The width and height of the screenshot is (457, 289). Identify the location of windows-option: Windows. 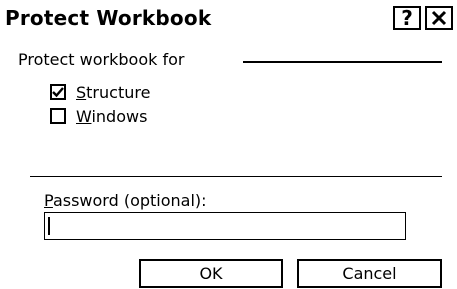
(98, 116).